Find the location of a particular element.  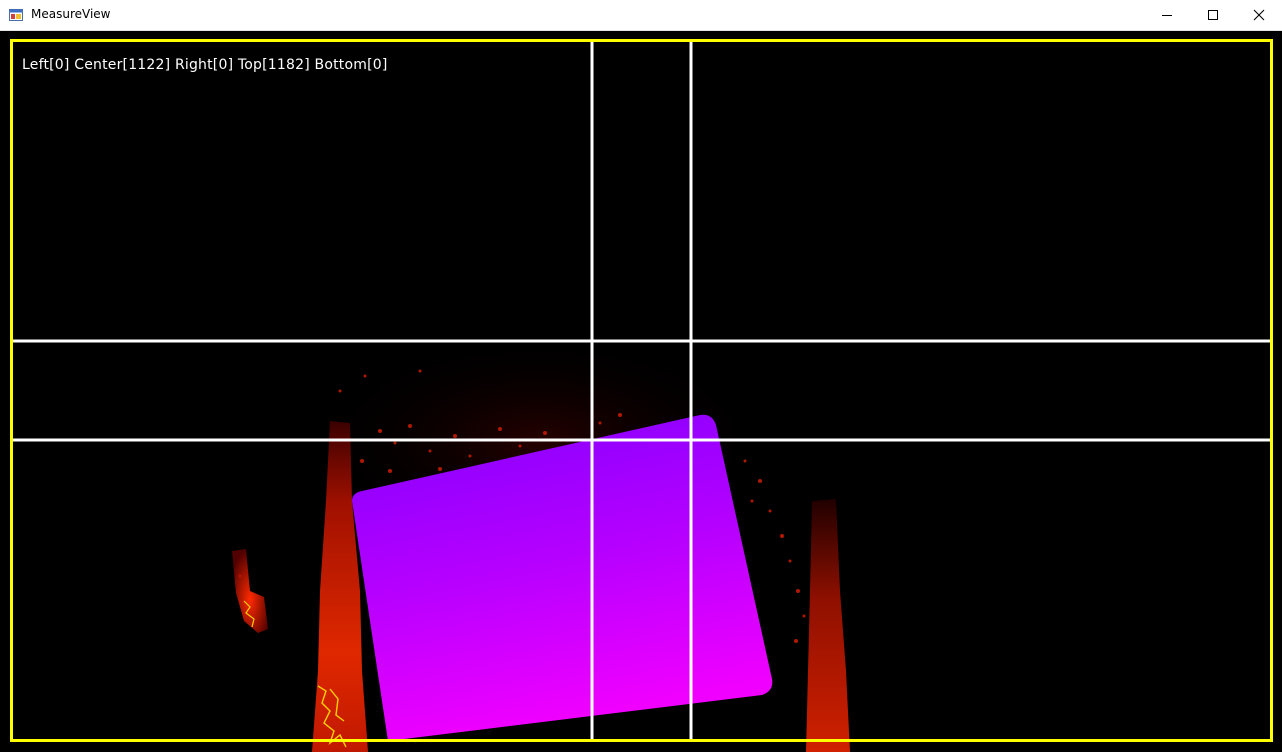

maximize-button is located at coordinates (1213, 15).